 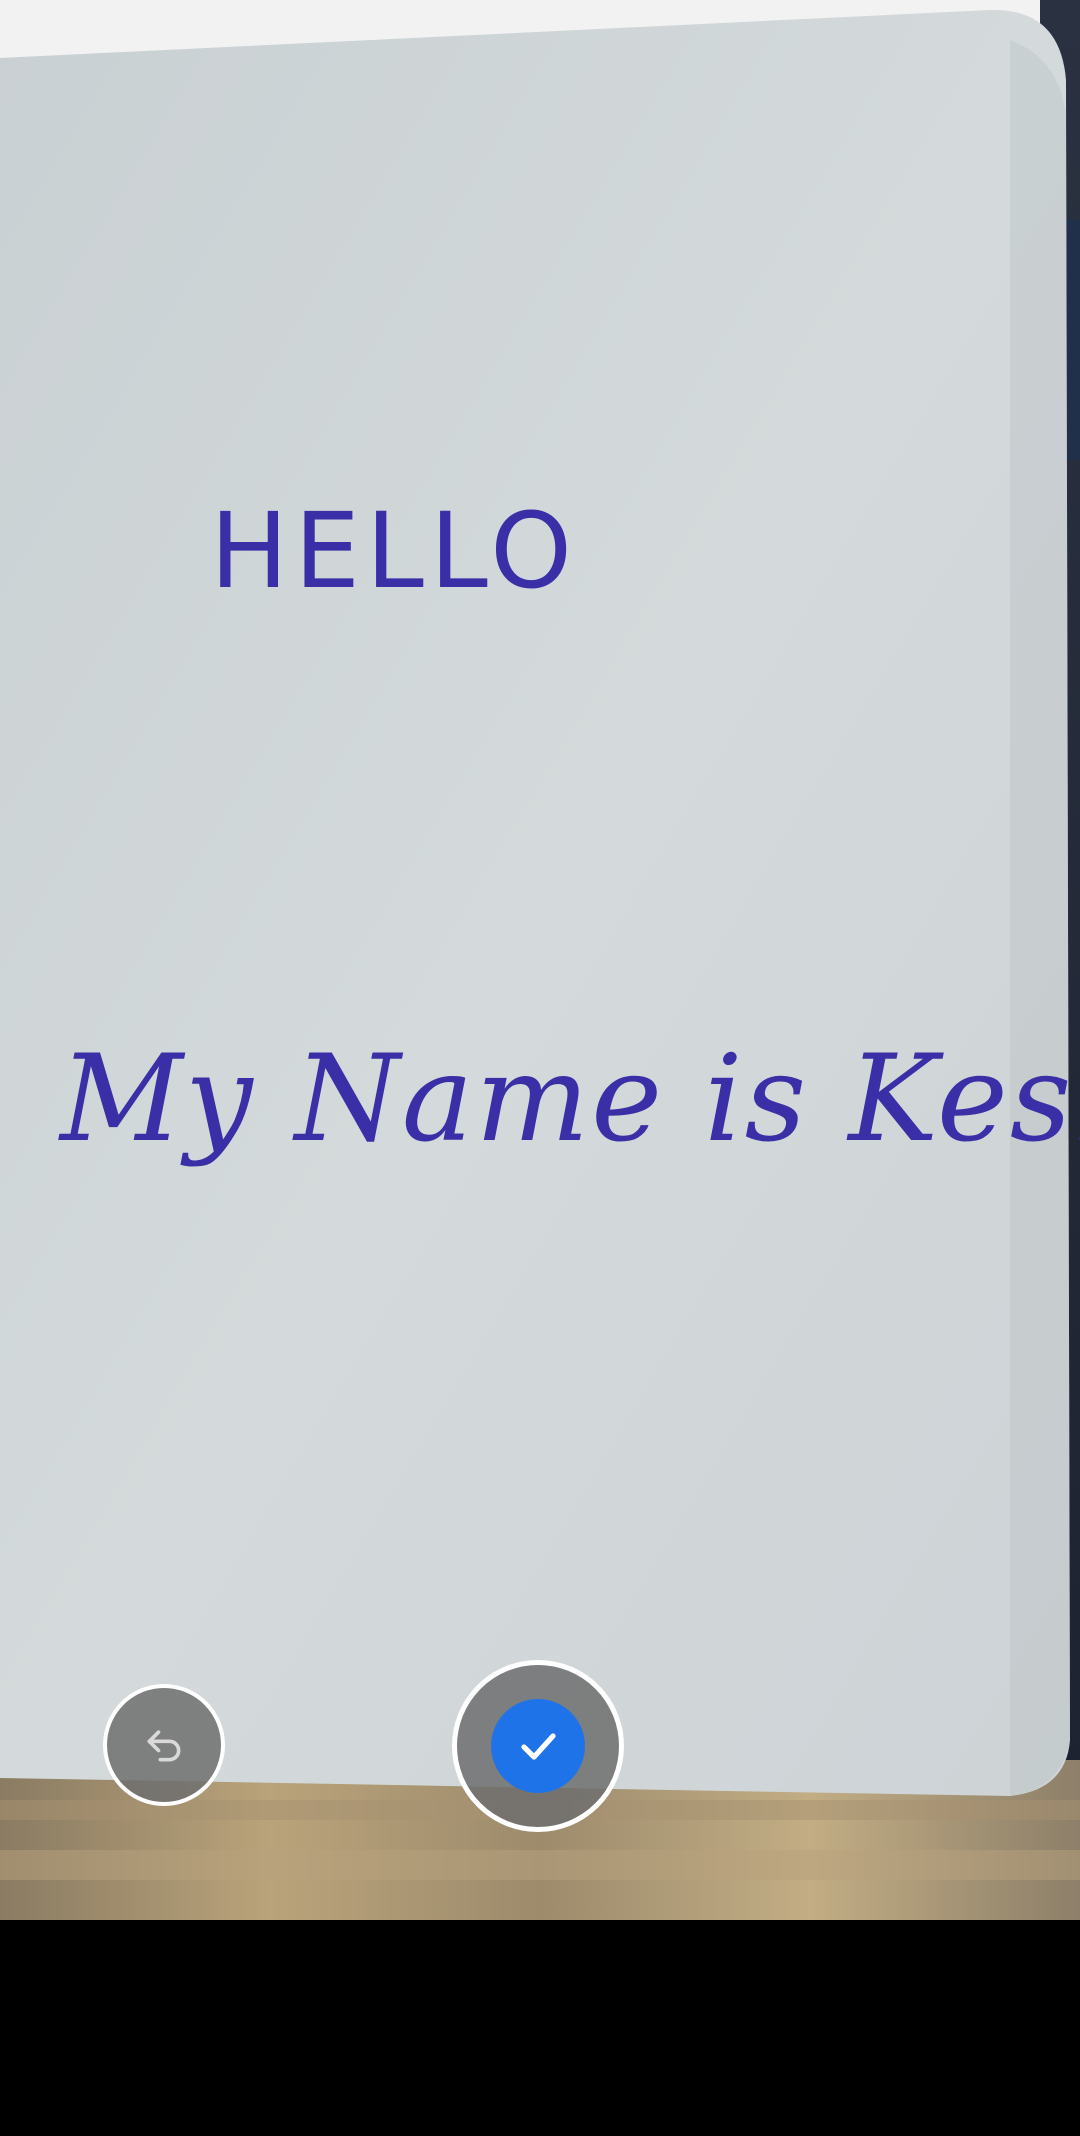 What do you see at coordinates (394, 551) in the screenshot?
I see `handwritten-hello: HELLO` at bounding box center [394, 551].